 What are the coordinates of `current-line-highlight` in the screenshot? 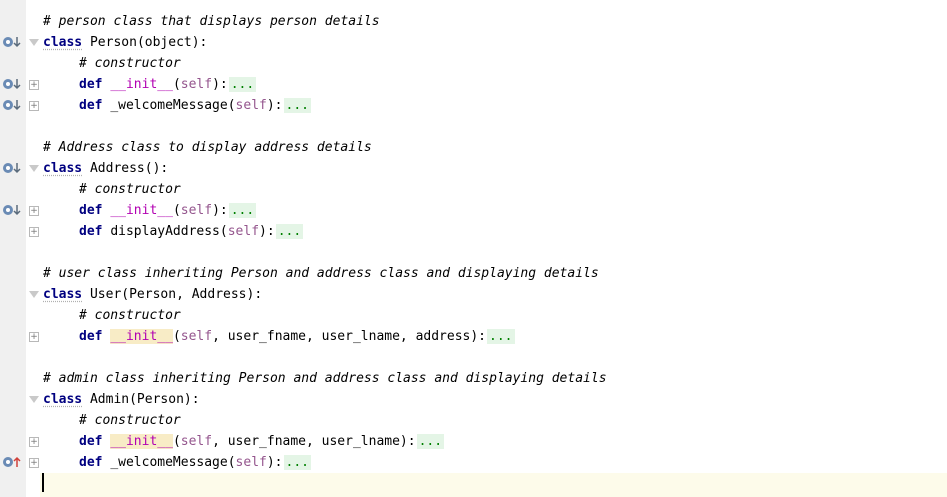 It's located at (493, 485).